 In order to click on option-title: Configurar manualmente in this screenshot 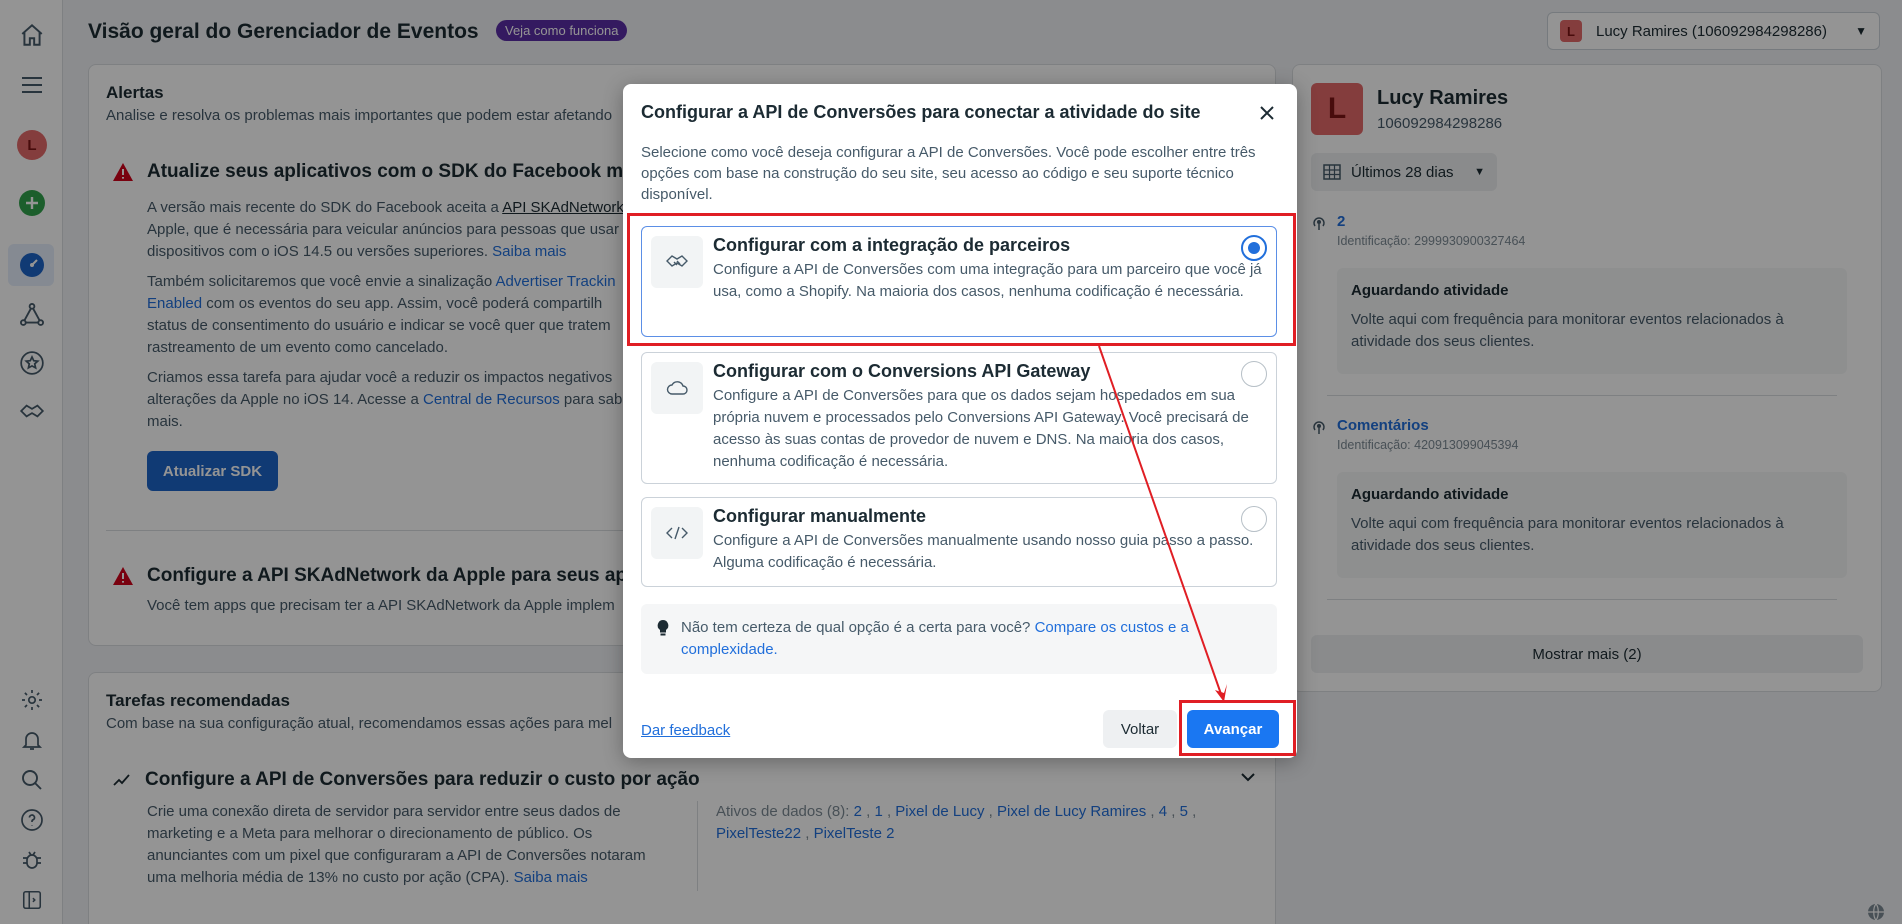, I will do `click(820, 516)`.